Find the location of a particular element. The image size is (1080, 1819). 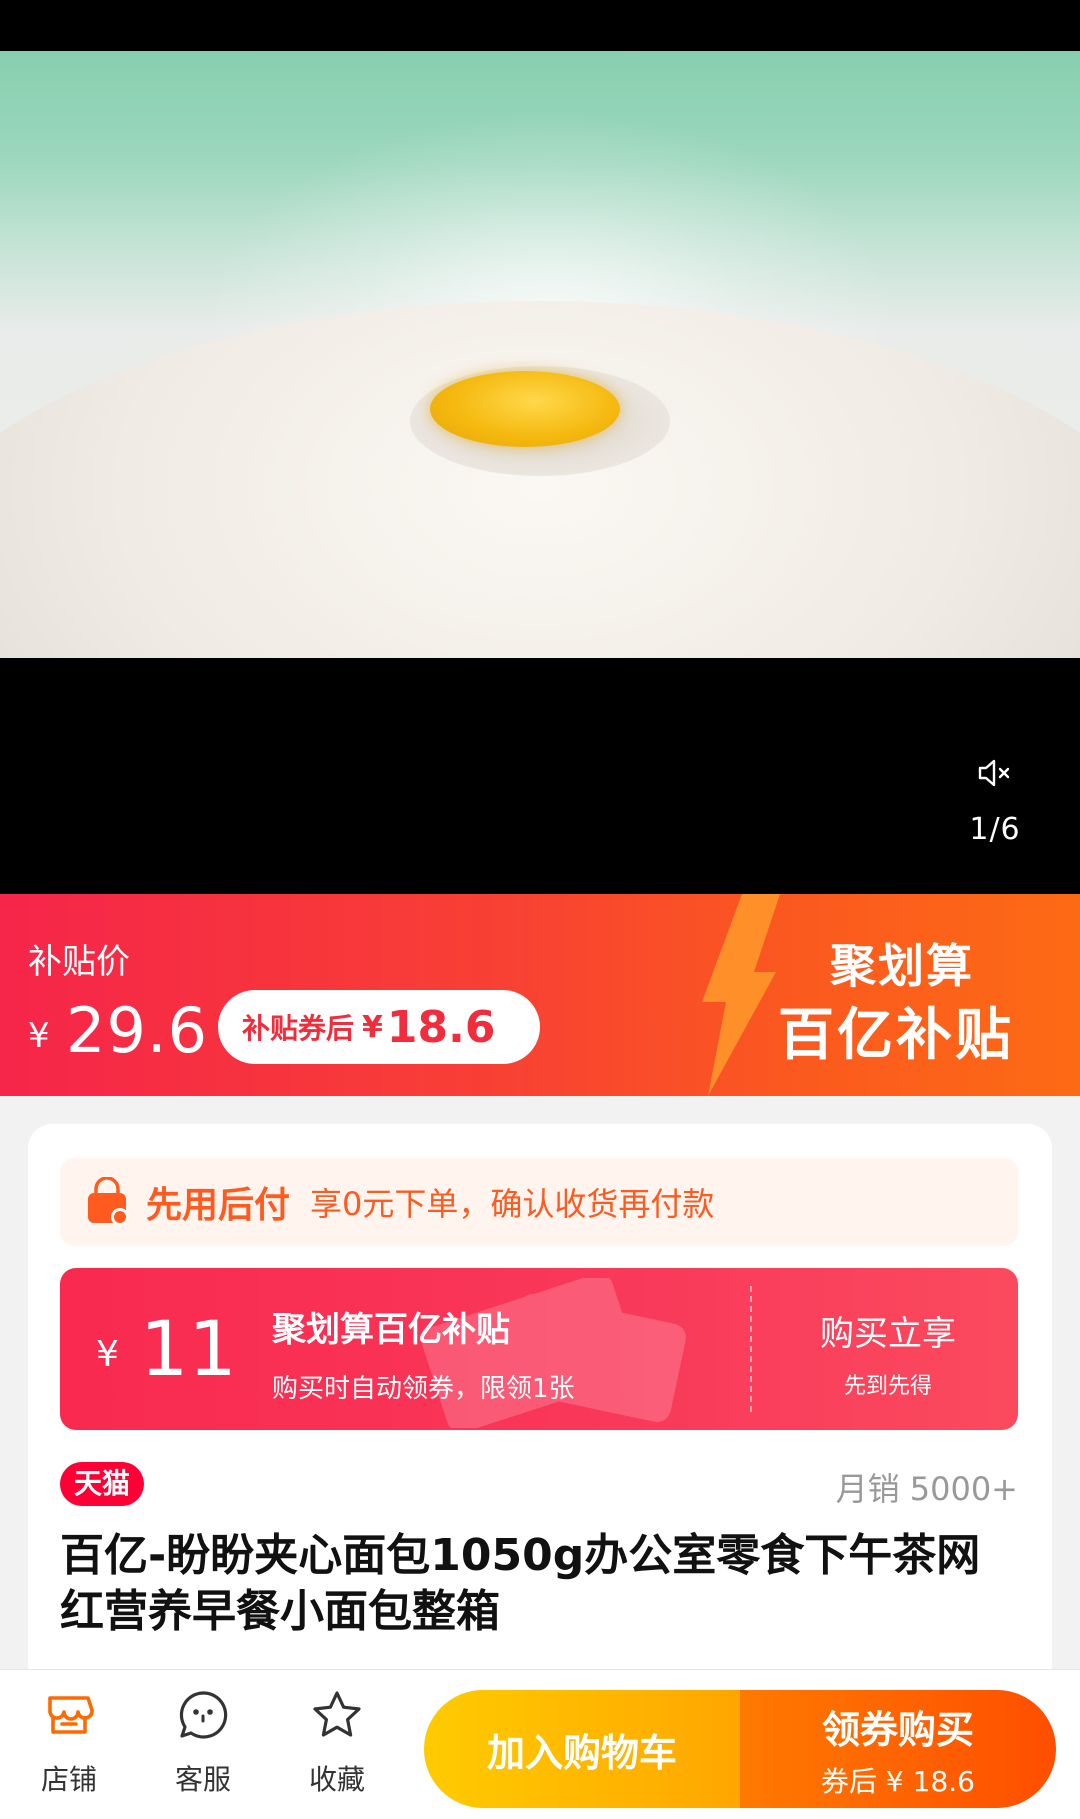

bag-icon is located at coordinates (108, 1201).